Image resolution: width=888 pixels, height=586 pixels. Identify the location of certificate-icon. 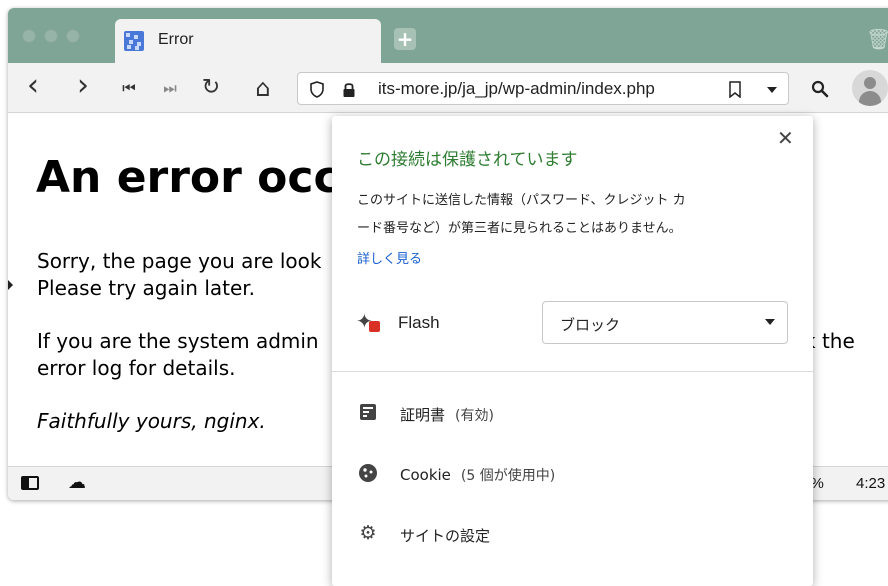
(368, 412).